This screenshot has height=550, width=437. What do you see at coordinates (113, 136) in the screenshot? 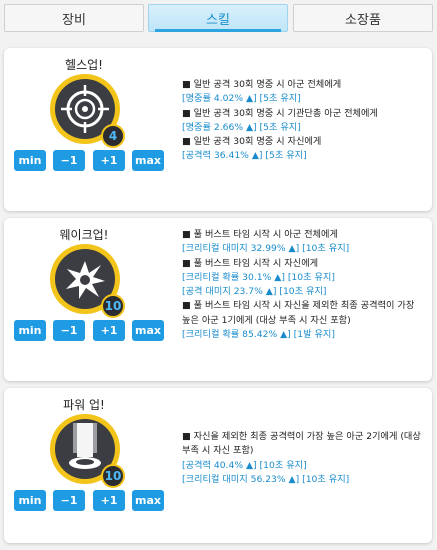
I see `skill-level-badge: 4` at bounding box center [113, 136].